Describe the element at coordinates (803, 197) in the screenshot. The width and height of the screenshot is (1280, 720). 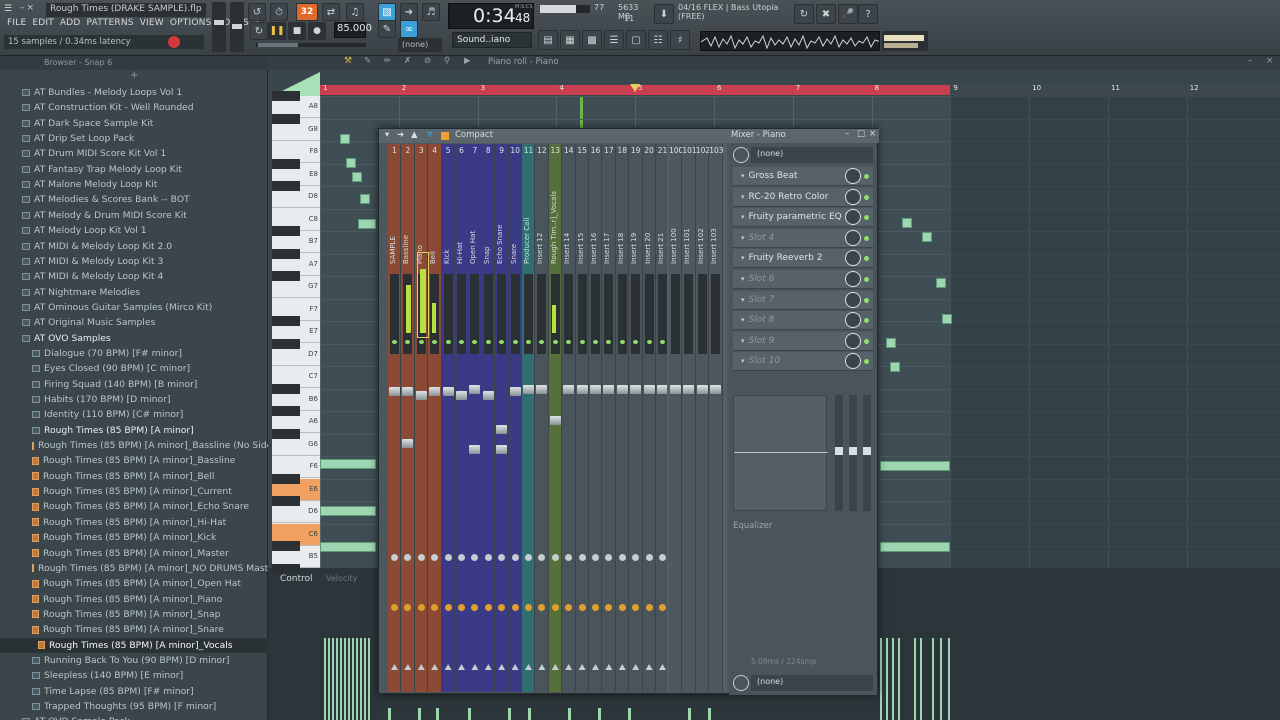
I see `fx-slot: ▾ RC-20 Retro Color` at that location.